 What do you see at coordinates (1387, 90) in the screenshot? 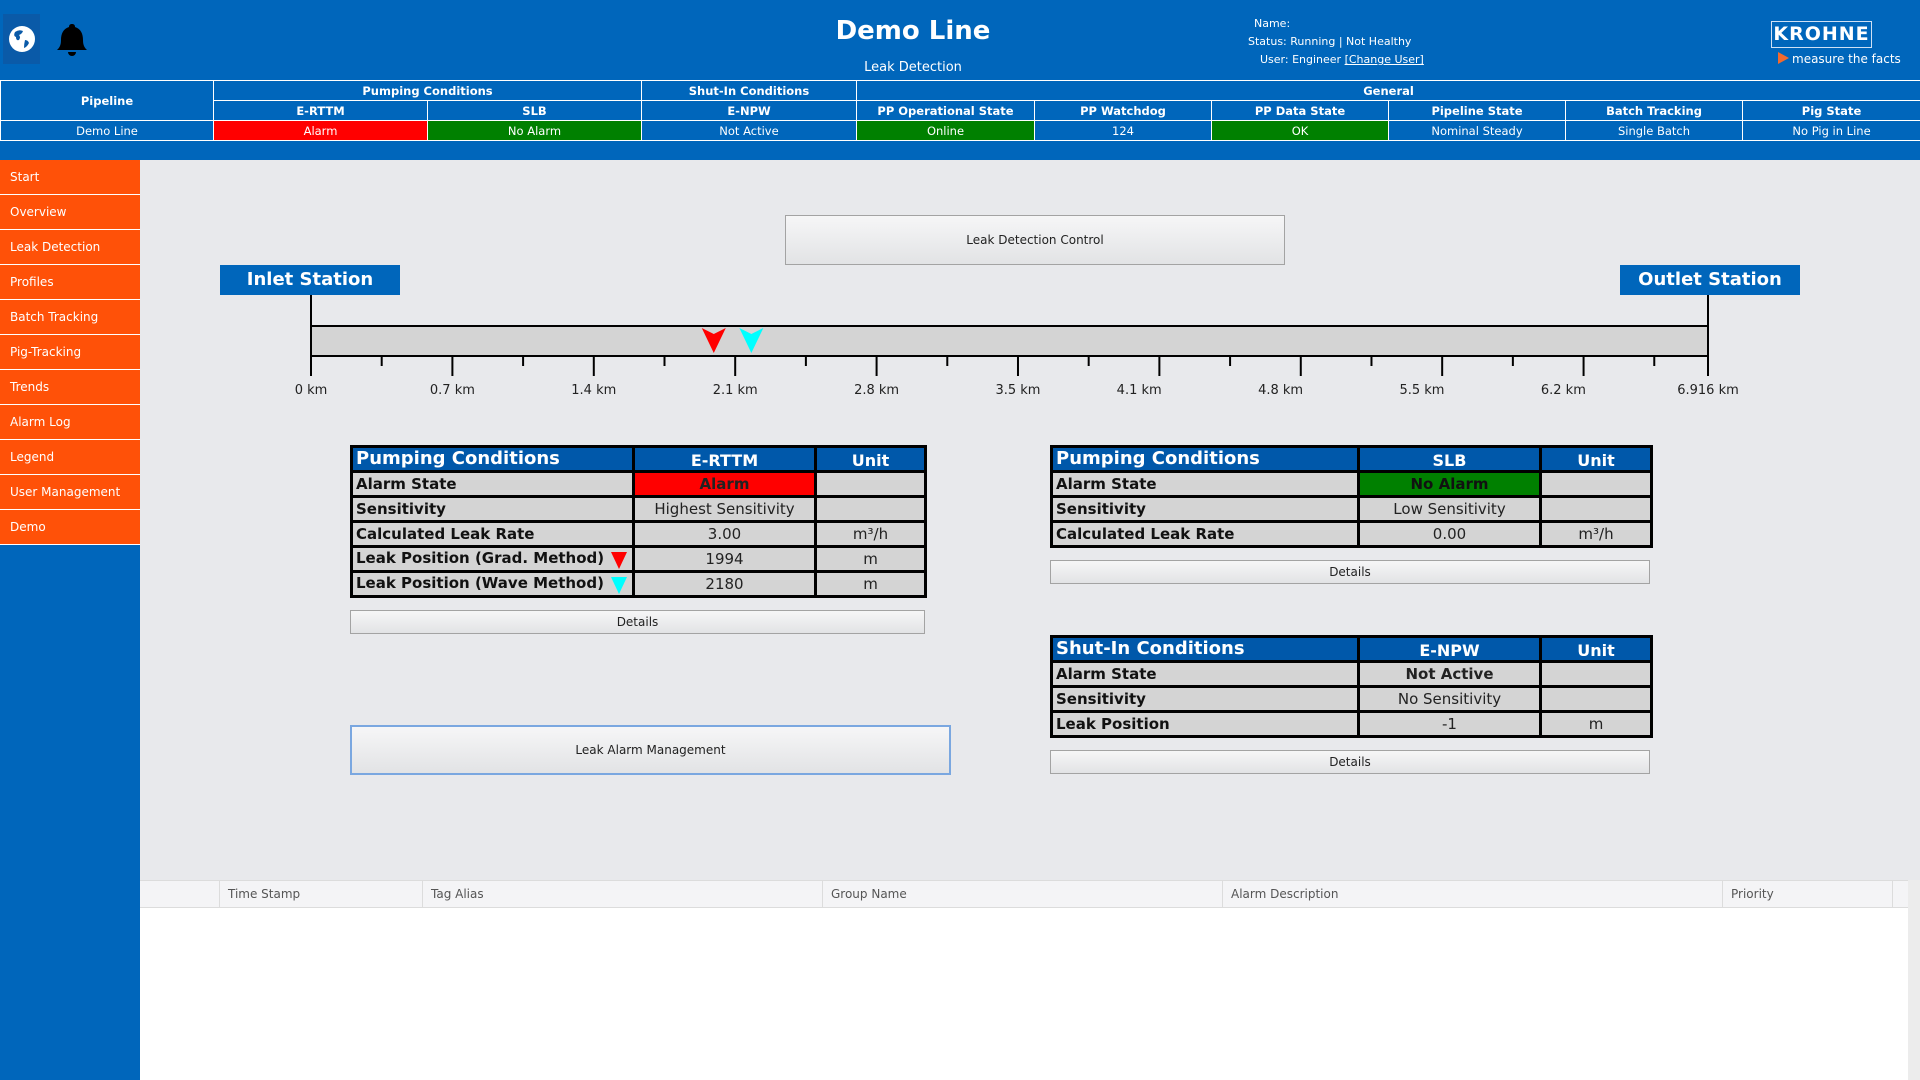
I see `general-group-header: General` at bounding box center [1387, 90].